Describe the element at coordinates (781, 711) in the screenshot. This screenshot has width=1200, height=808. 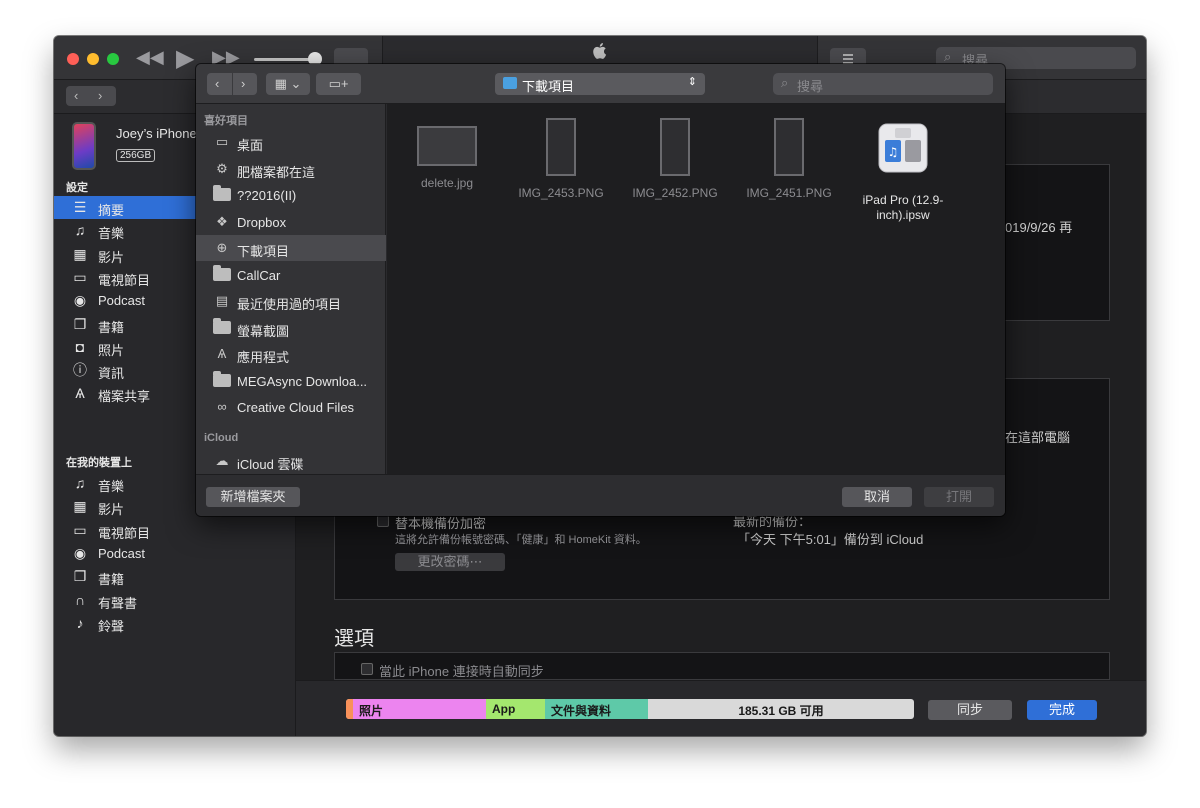
I see `storage-free-space: 185.31 GB 可用` at that location.